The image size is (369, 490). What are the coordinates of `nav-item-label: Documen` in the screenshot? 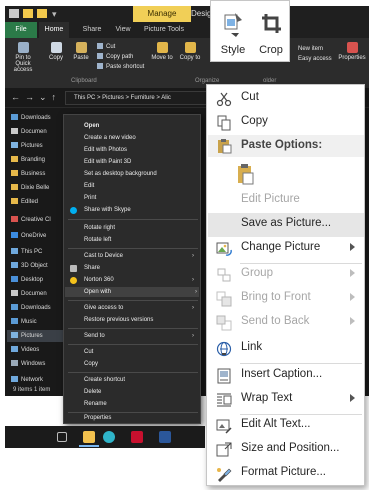 It's located at (34, 132).